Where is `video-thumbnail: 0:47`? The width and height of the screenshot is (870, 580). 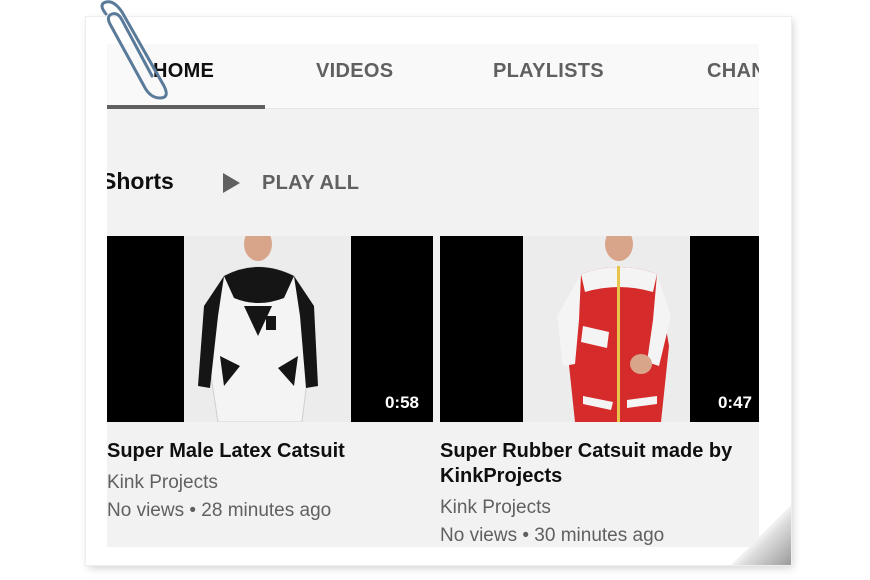
video-thumbnail: 0:47 is located at coordinates (599, 329).